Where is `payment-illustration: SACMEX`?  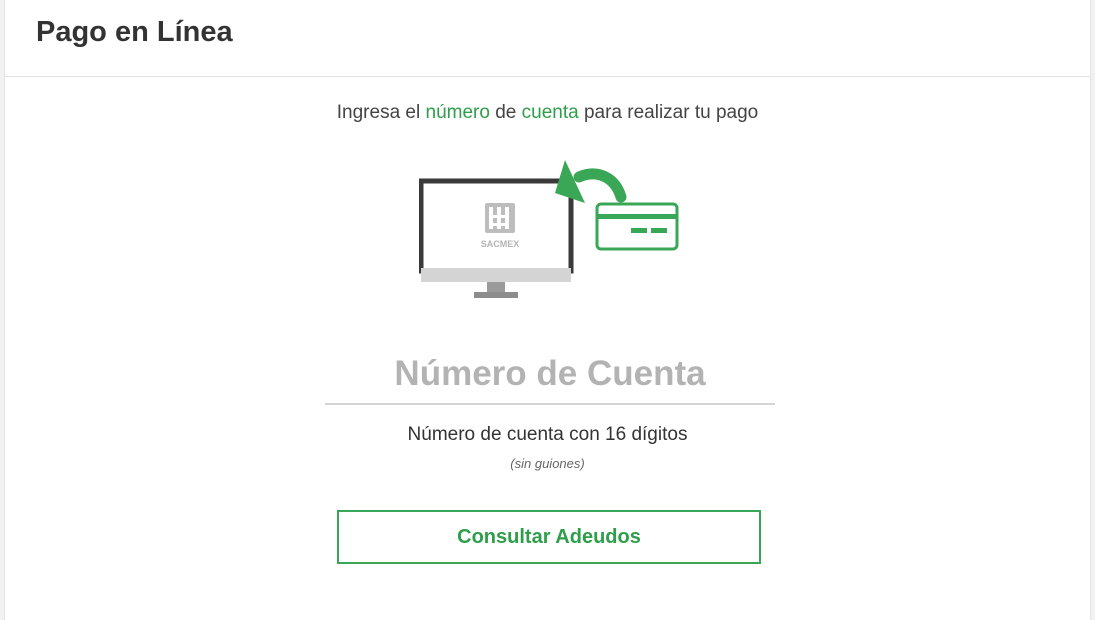 payment-illustration: SACMEX is located at coordinates (553, 230).